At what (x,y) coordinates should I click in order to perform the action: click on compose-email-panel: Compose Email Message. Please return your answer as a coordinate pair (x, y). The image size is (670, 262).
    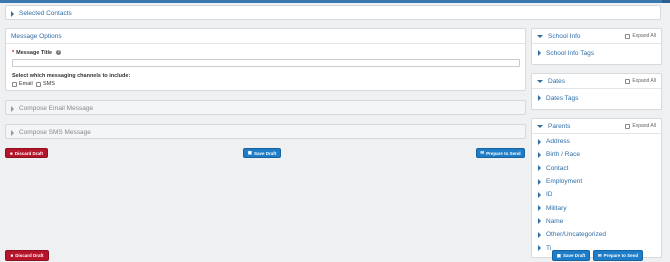
    Looking at the image, I should click on (265, 107).